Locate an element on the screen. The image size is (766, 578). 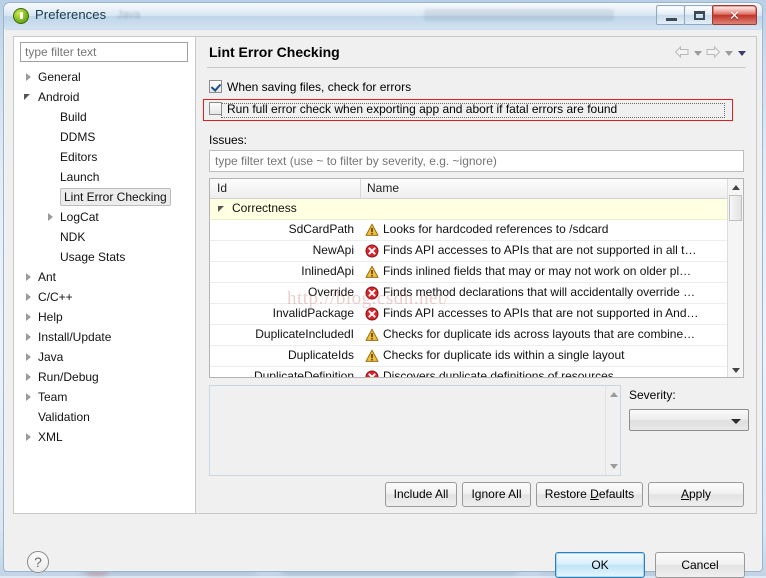
sidebar-item-label: LogCat is located at coordinates (79, 217).